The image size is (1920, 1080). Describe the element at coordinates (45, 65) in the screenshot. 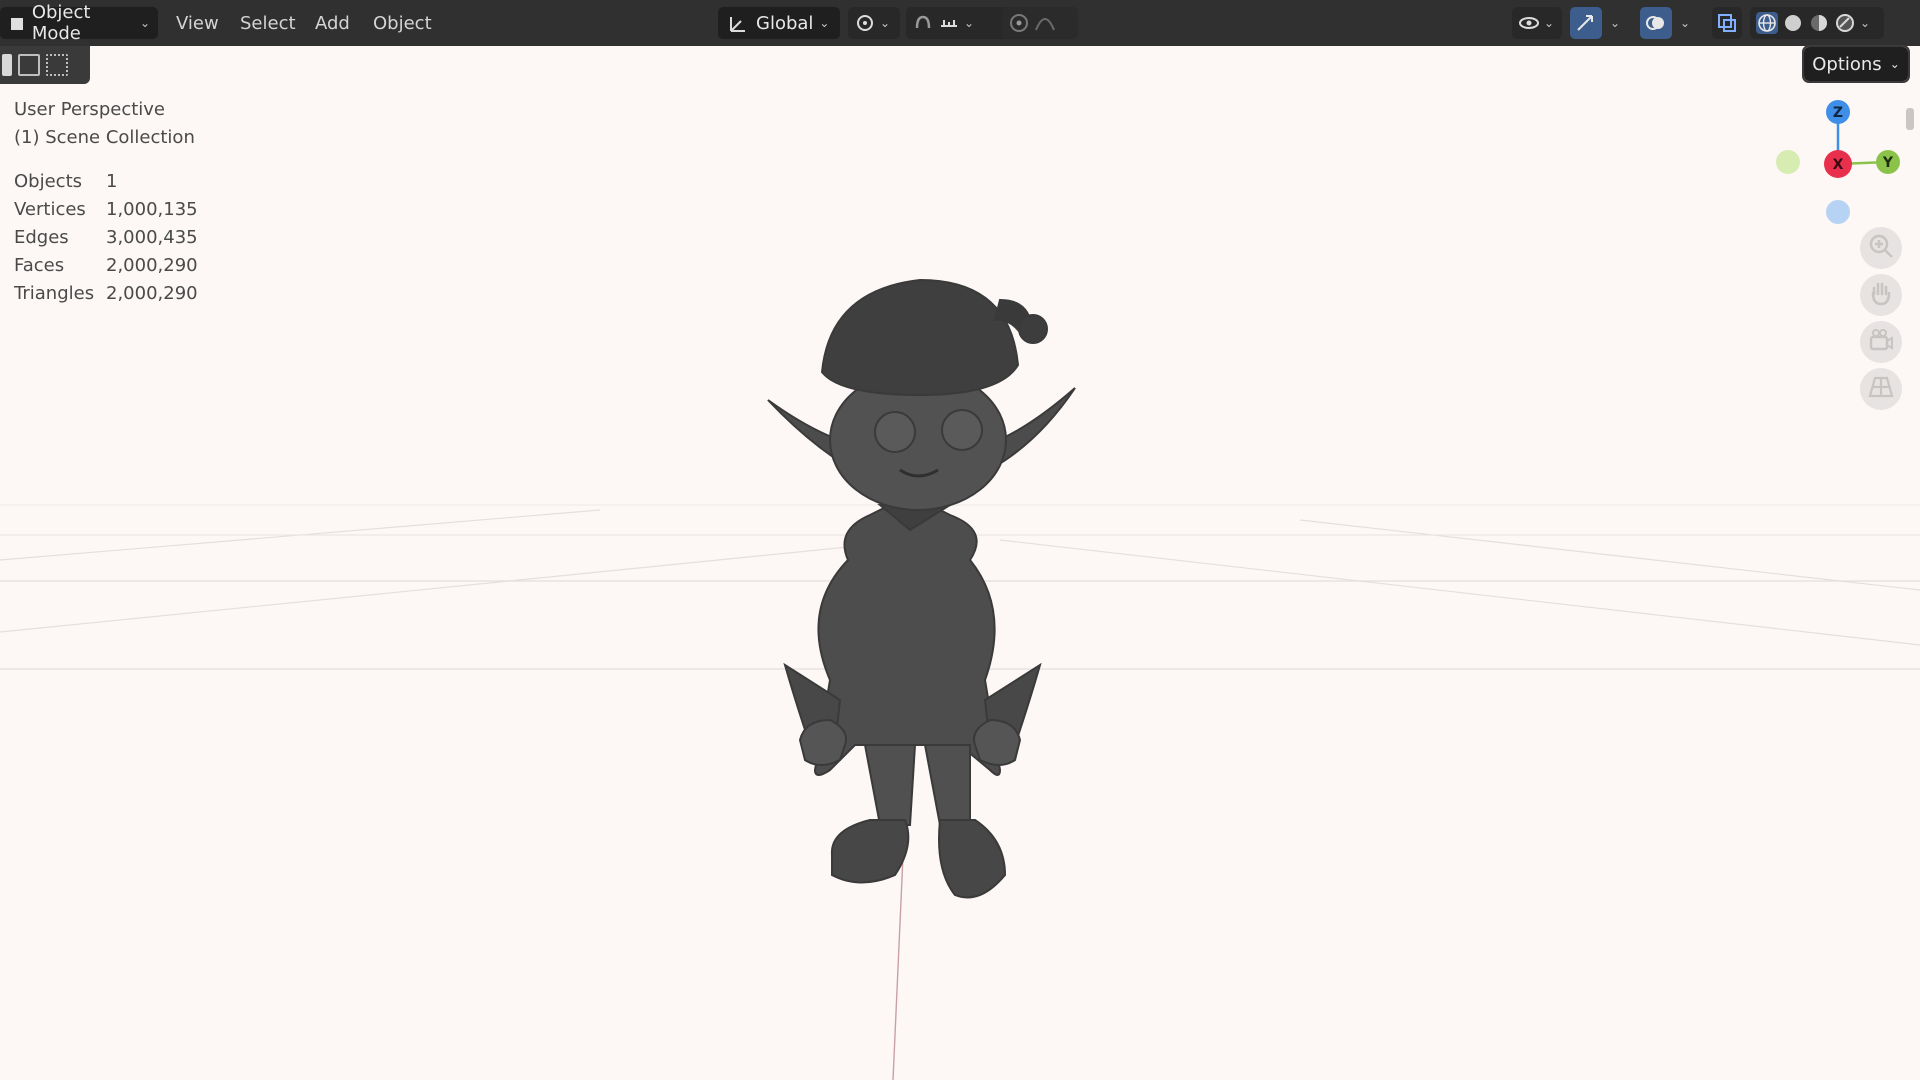

I see `select-mode-toolbar` at that location.